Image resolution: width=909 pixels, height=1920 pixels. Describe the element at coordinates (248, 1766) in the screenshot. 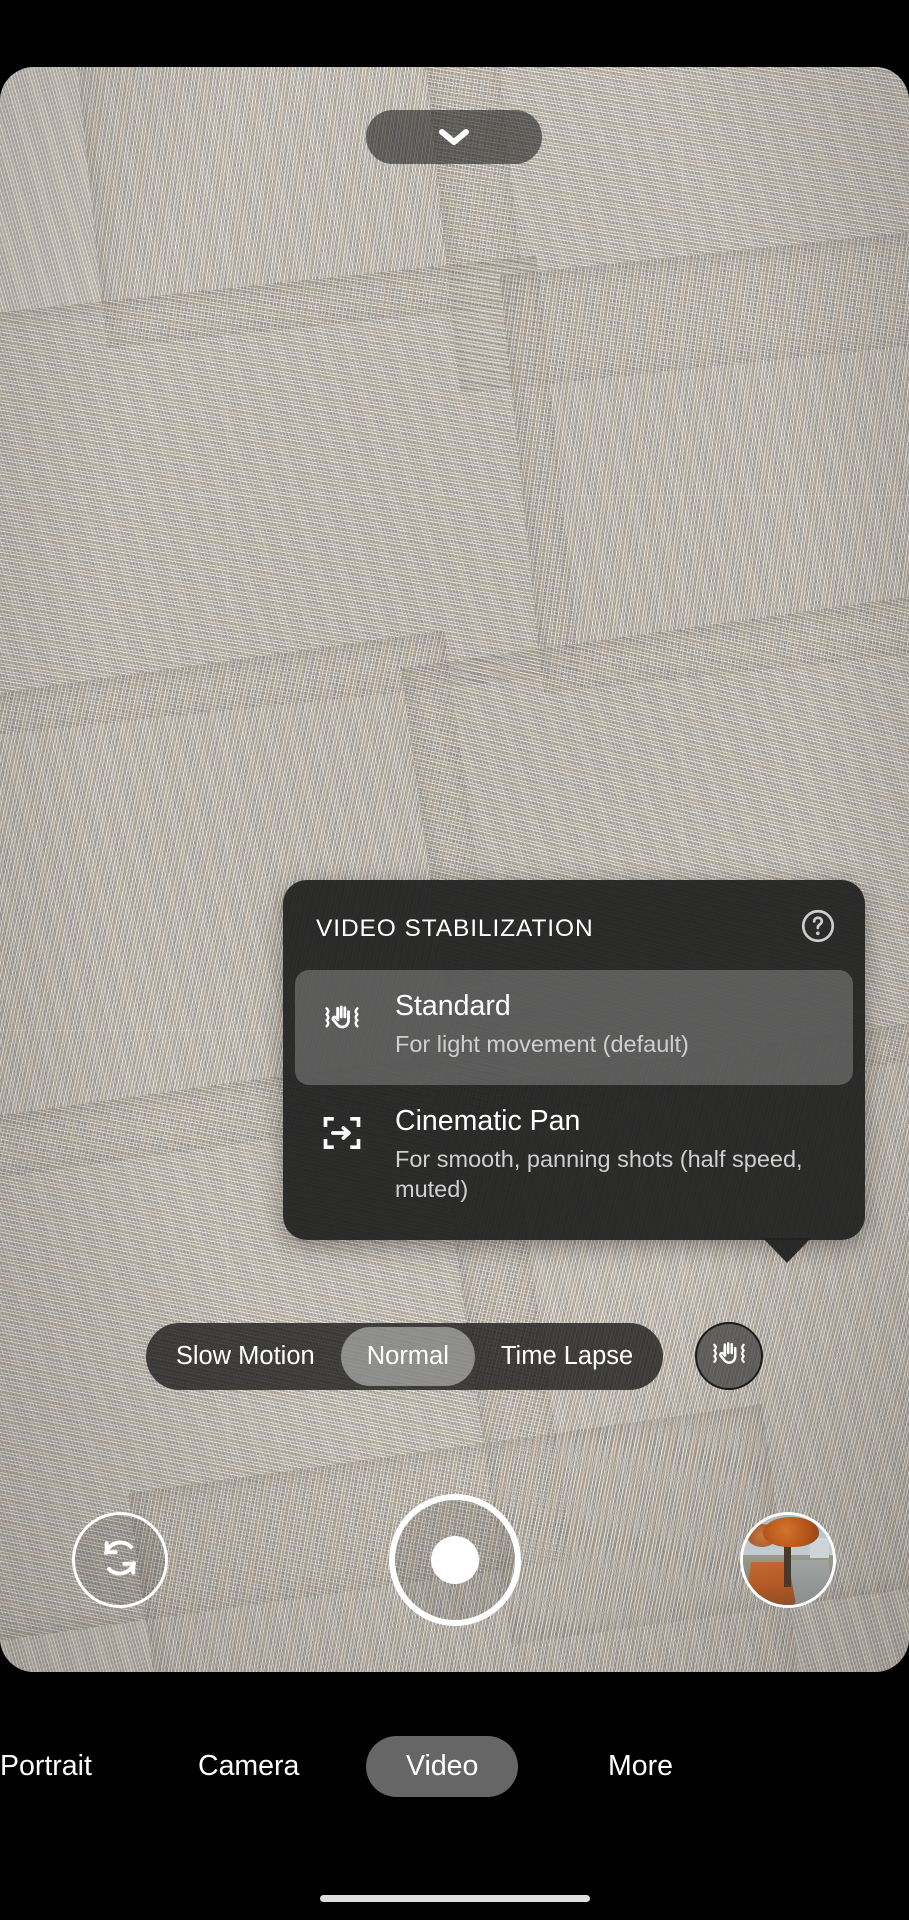

I see `mode-tab-camera: Camera` at that location.